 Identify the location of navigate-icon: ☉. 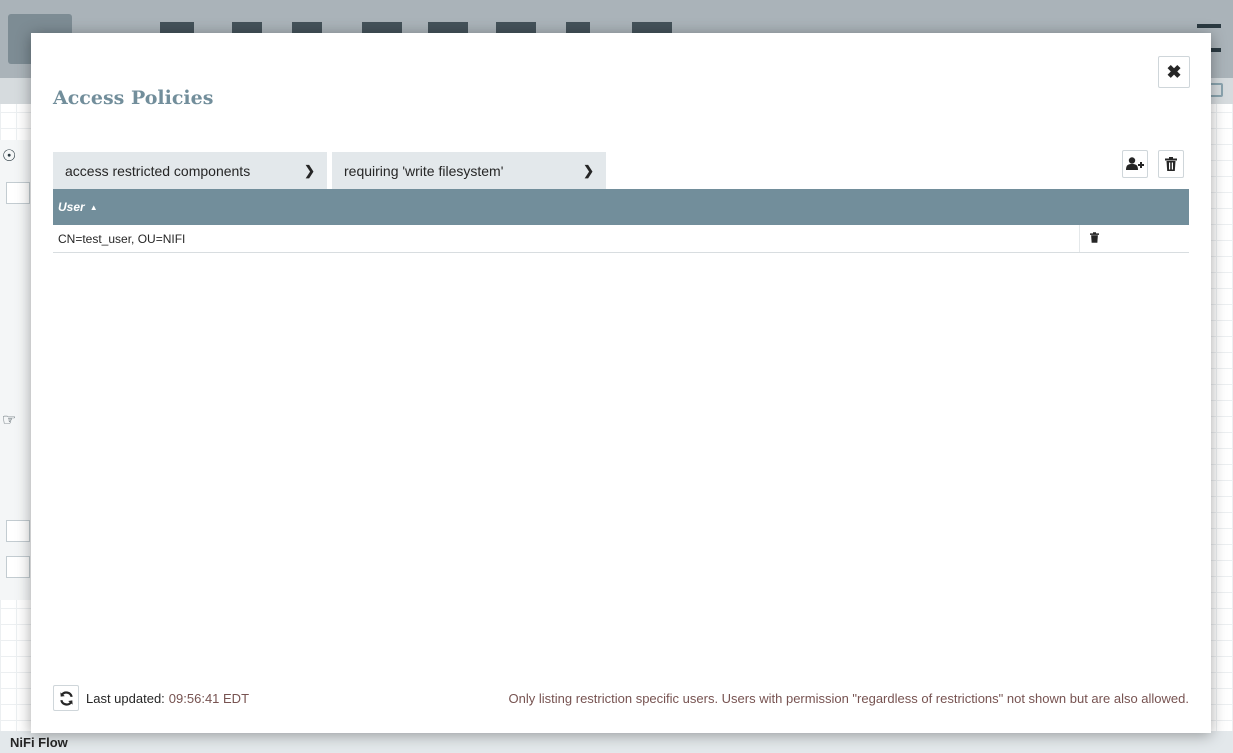
(9, 156).